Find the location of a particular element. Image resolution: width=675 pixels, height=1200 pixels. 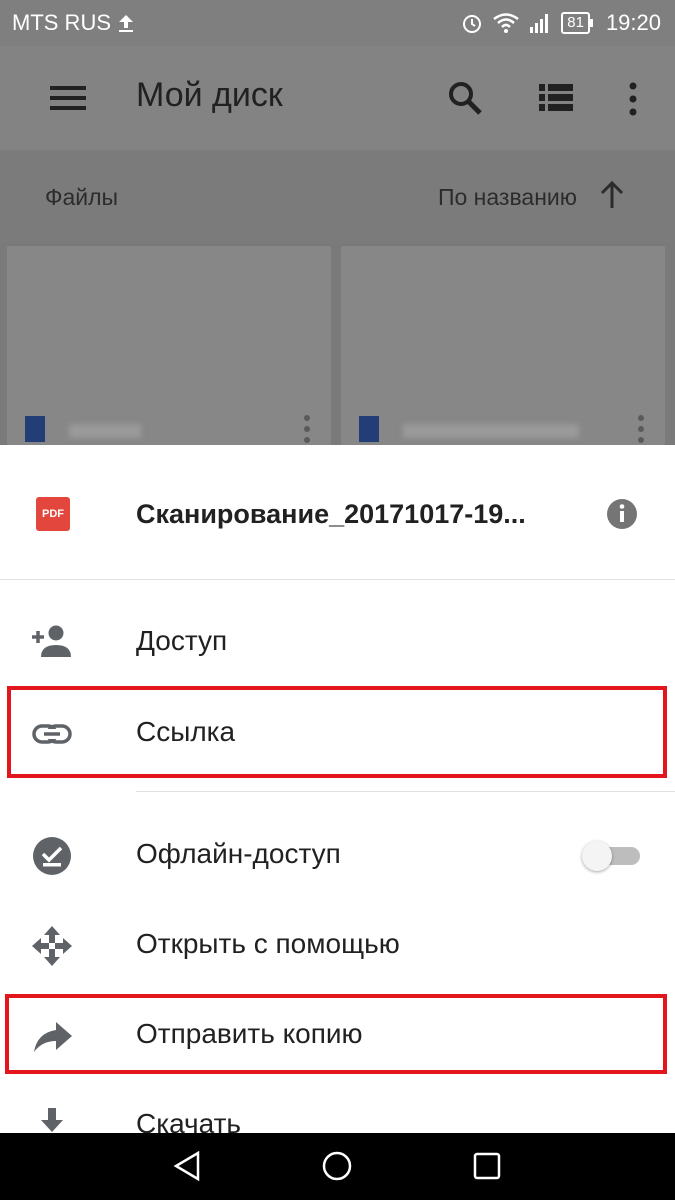

menu-item-open-with: Открыть с помощью is located at coordinates (337, 945).